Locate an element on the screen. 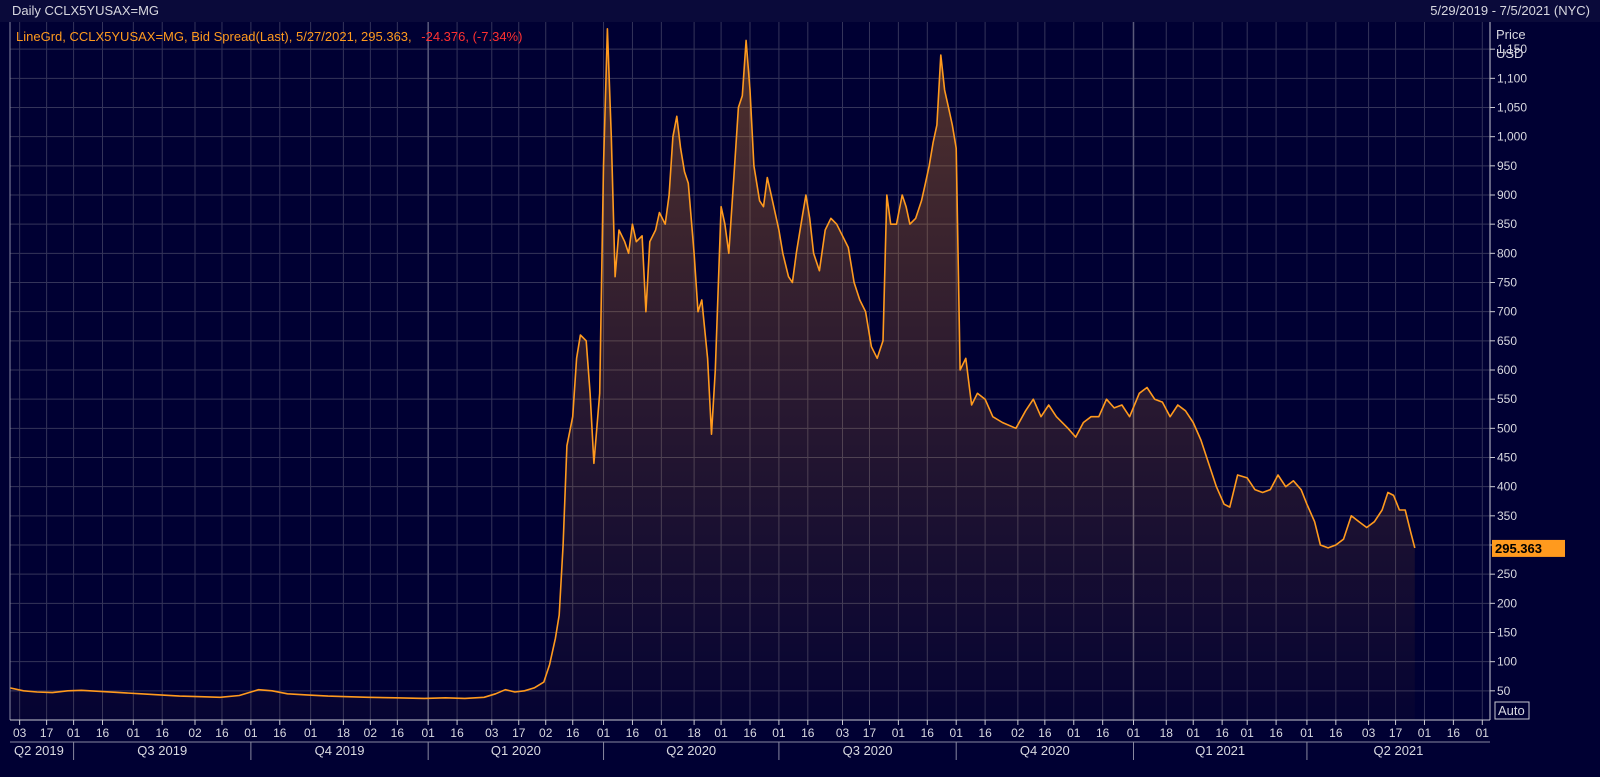 This screenshot has width=1600, height=777. quarter-label: Q4 2020 is located at coordinates (1045, 750).